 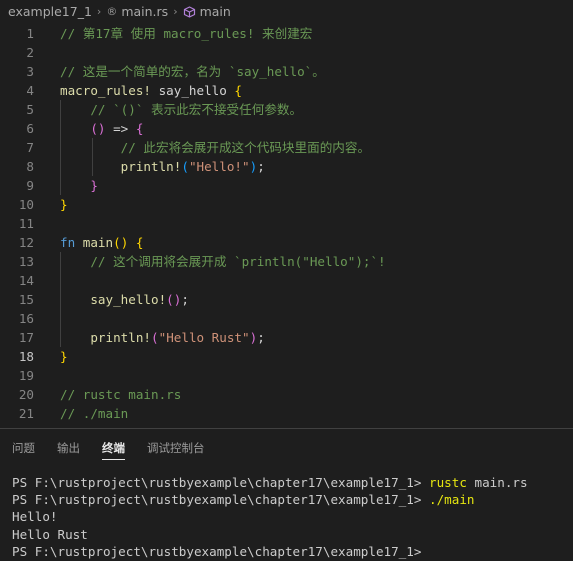 What do you see at coordinates (291, 534) in the screenshot?
I see `terminal-line: Hello Rust` at bounding box center [291, 534].